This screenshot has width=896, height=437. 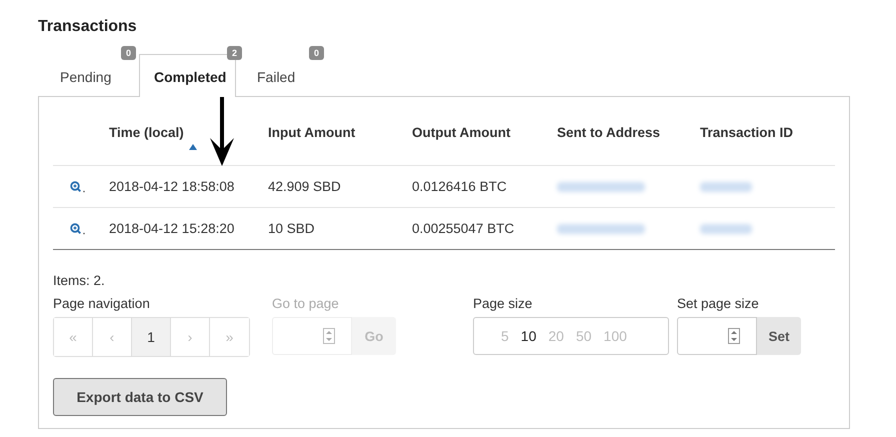 What do you see at coordinates (234, 53) in the screenshot?
I see `count-badge: 2` at bounding box center [234, 53].